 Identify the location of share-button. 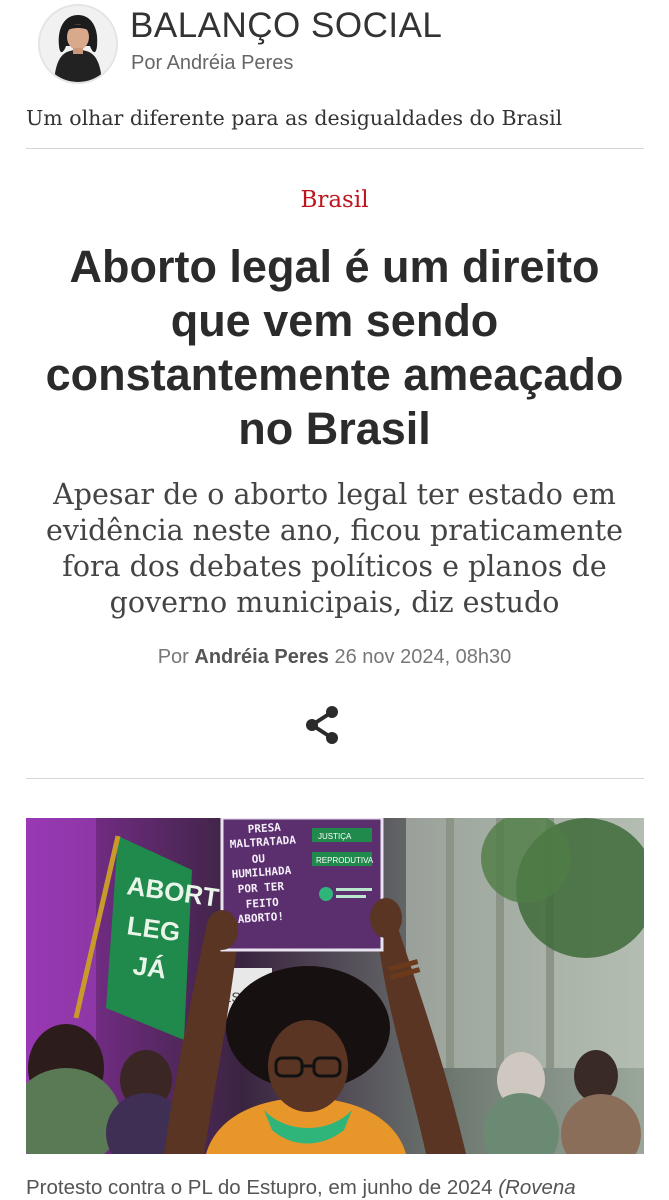
(322, 725).